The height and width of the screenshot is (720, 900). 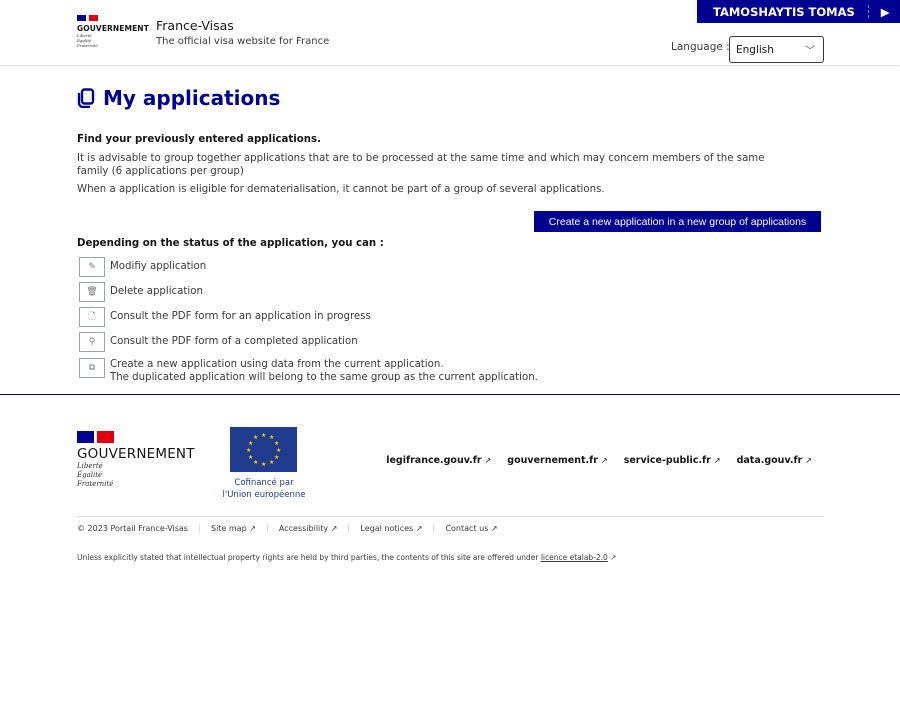 I want to click on user-name: TAMOSHAYTIS TOMAS, so click(x=784, y=11).